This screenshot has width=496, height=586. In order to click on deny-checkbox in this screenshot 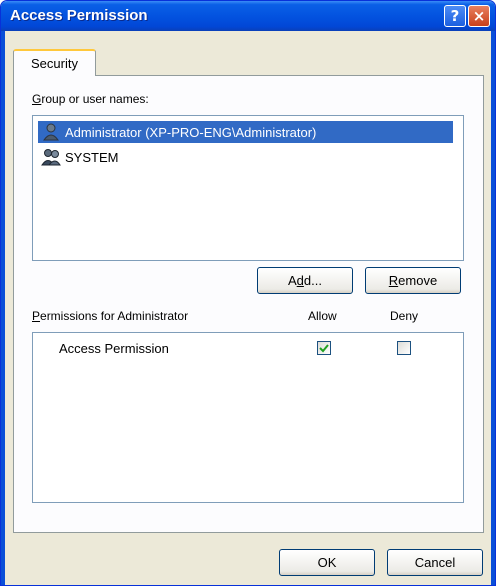, I will do `click(404, 348)`.